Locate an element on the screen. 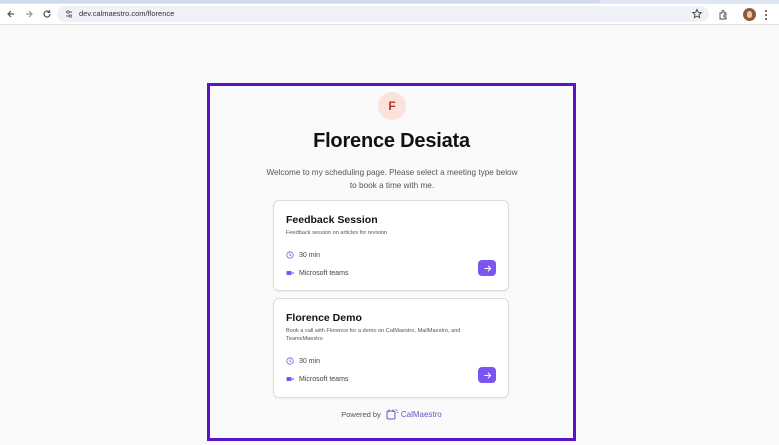  forward-button is located at coordinates (29, 14).